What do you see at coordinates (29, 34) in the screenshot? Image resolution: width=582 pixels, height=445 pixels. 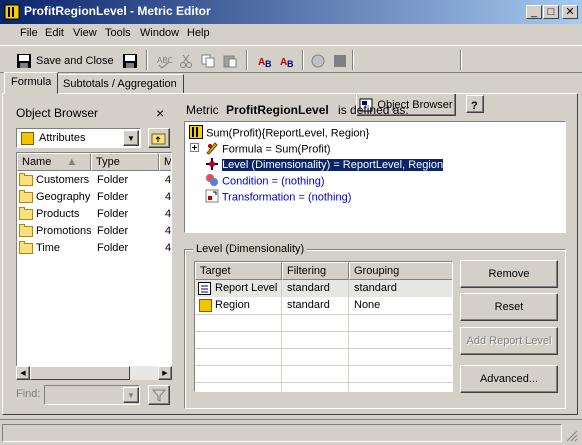 I see `menu-file: File` at bounding box center [29, 34].